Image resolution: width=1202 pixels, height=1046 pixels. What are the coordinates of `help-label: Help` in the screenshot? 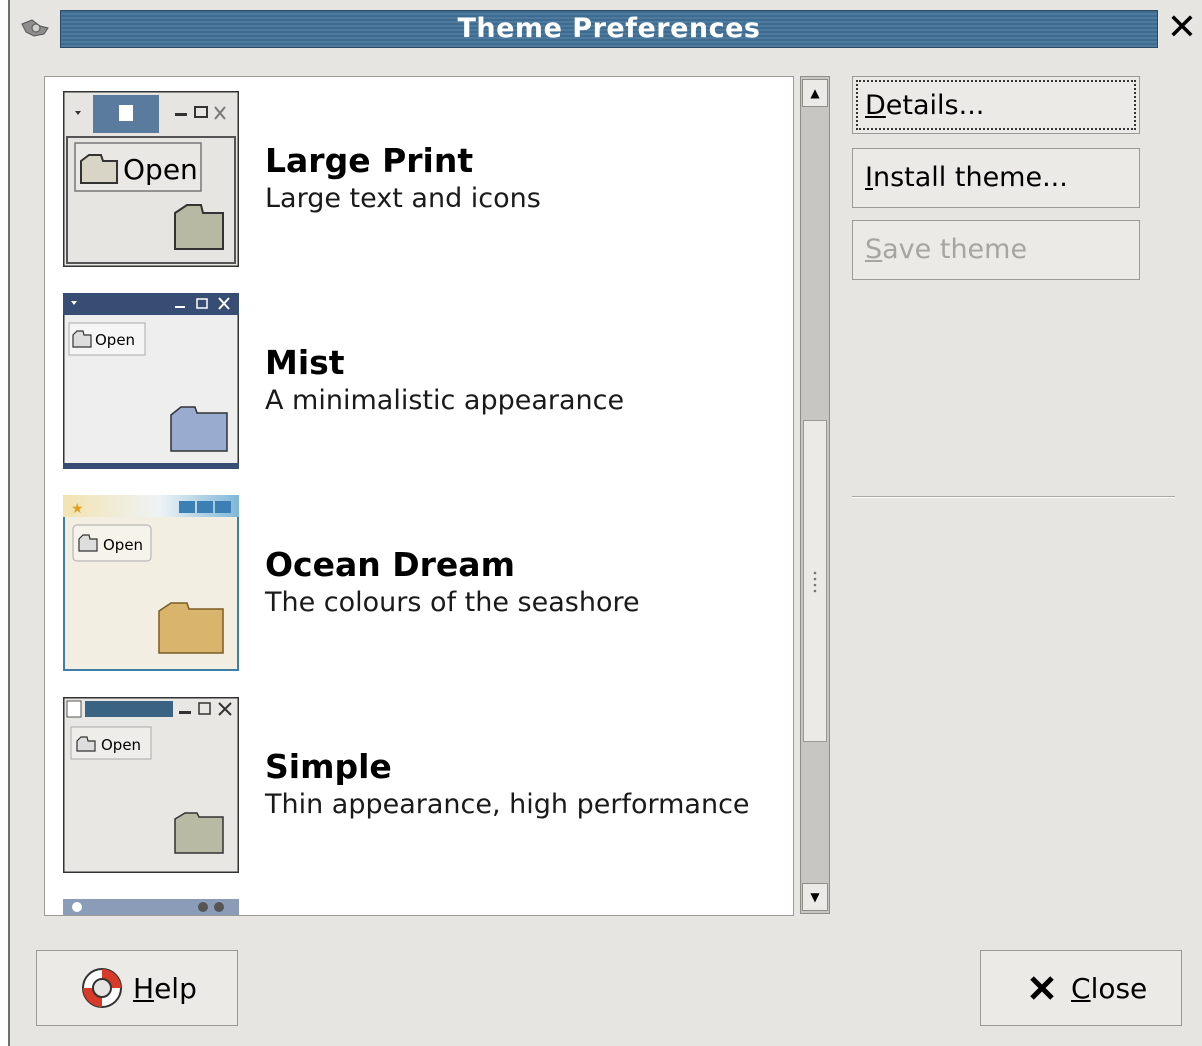 It's located at (165, 988).